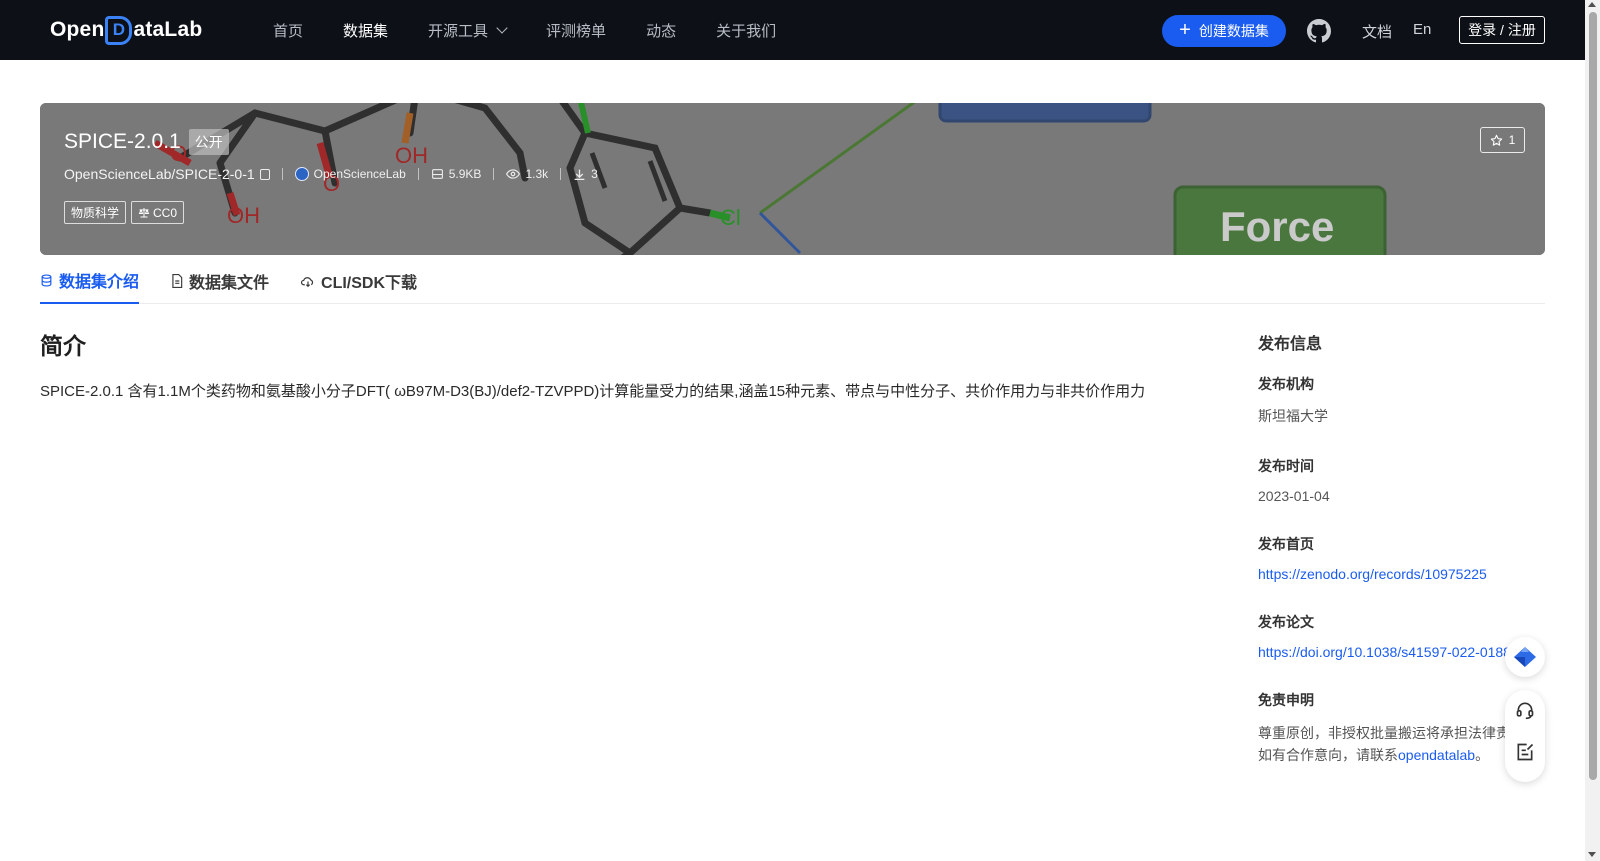  Describe the element at coordinates (1422, 29) in the screenshot. I see `language-switch: En` at that location.